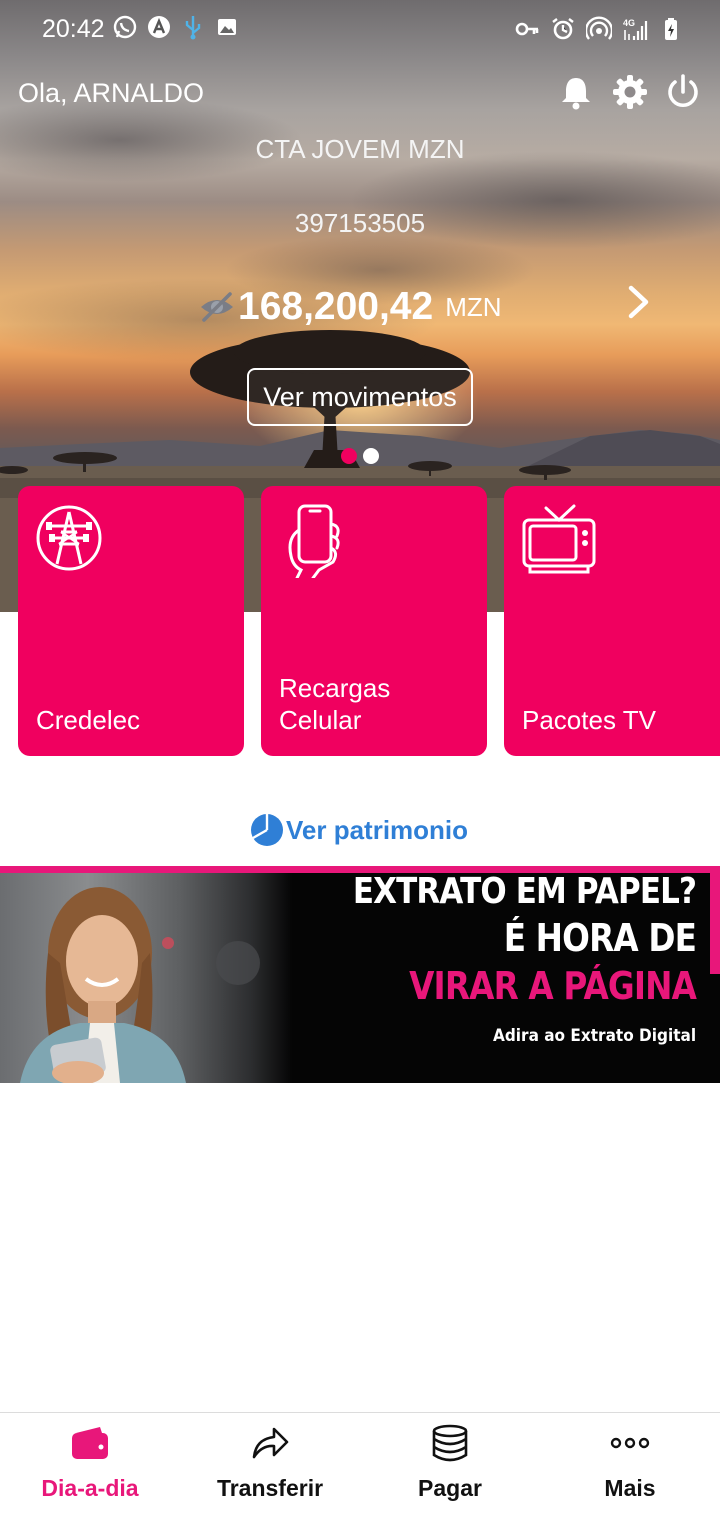 This screenshot has height=1520, width=720. Describe the element at coordinates (217, 307) in the screenshot. I see `eye-off-icon` at that location.